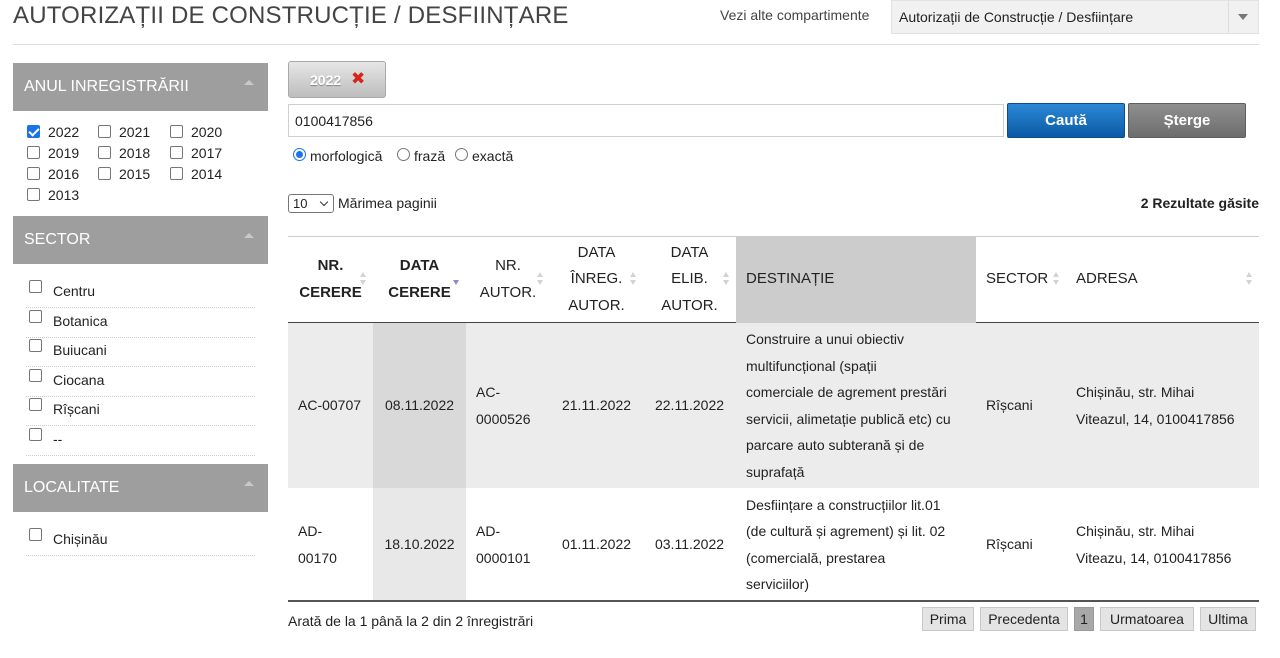  Describe the element at coordinates (33, 131) in the screenshot. I see `year-checkbox-2022` at that location.